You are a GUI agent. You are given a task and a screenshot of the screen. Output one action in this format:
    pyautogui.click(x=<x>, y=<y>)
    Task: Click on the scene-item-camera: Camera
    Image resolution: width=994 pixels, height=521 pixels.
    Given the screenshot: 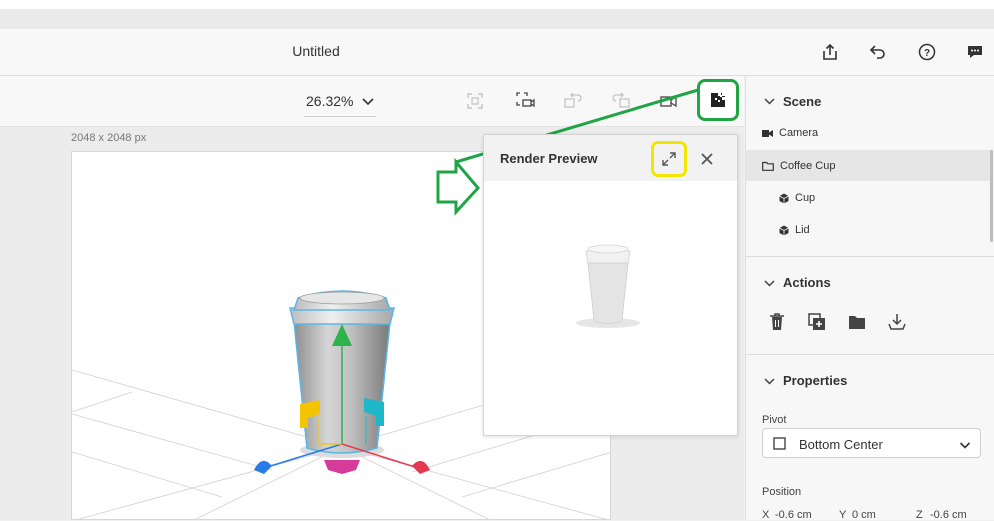 What is the action you would take?
    pyautogui.click(x=790, y=133)
    